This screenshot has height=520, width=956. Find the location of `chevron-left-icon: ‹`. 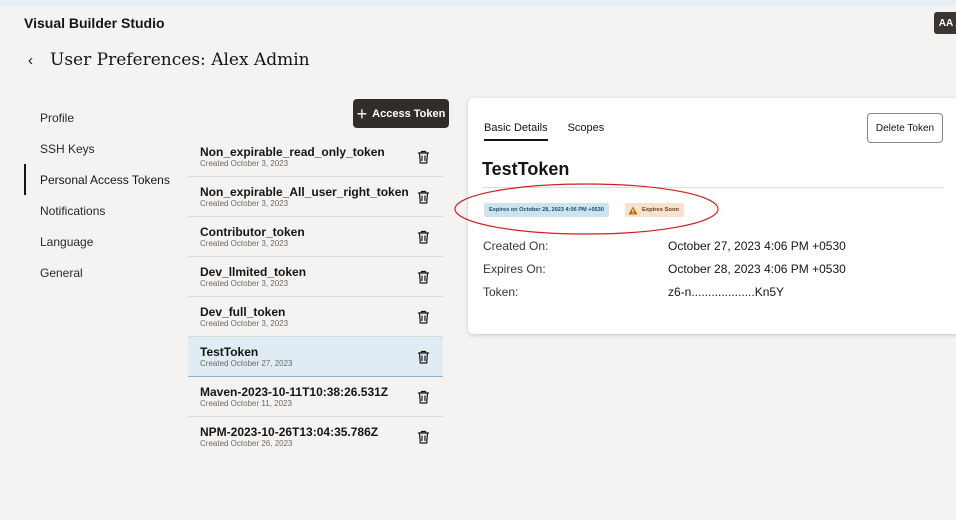

chevron-left-icon: ‹ is located at coordinates (38, 60).